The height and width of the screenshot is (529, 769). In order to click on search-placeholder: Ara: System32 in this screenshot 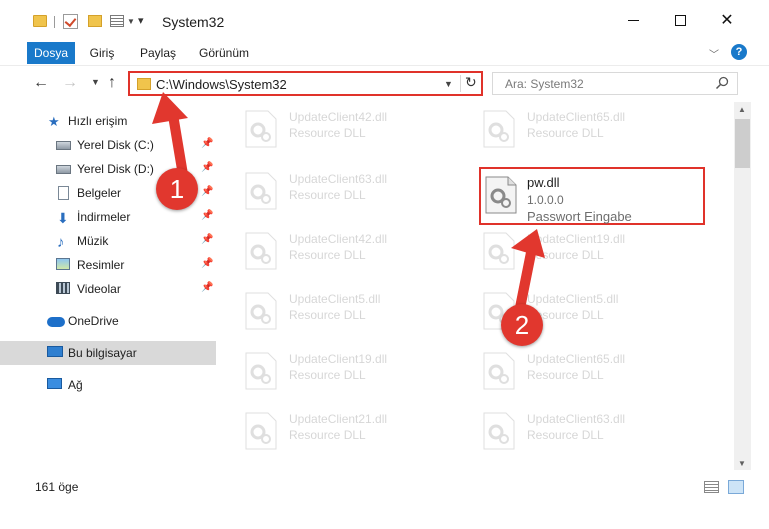, I will do `click(544, 84)`.